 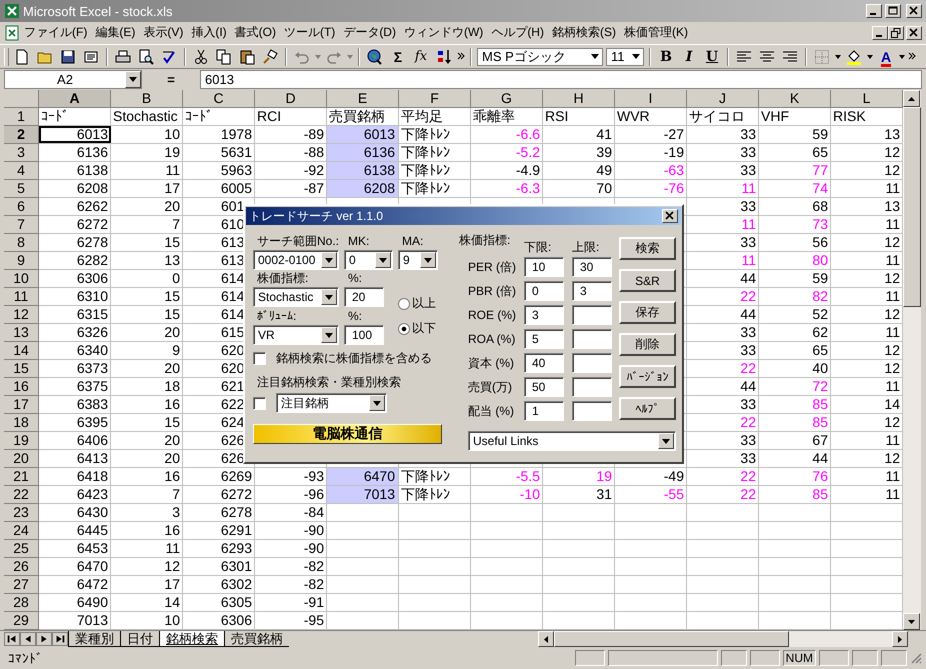 What do you see at coordinates (146, 56) in the screenshot?
I see `print-preview-icon` at bounding box center [146, 56].